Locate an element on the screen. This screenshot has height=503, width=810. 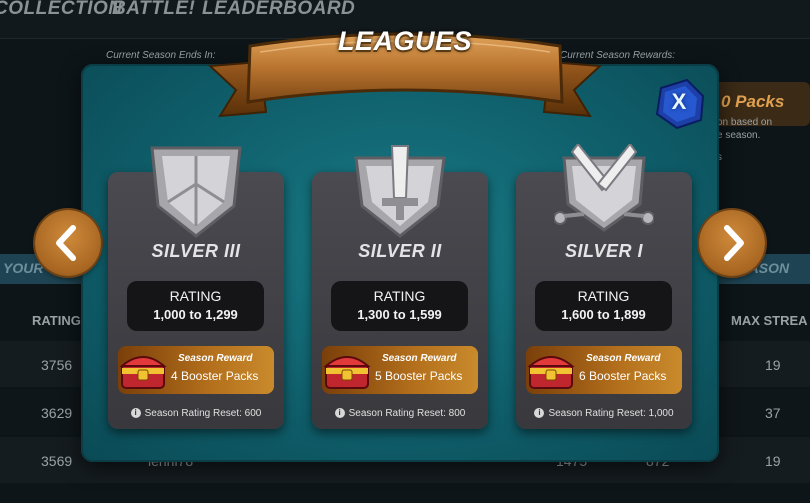
rewards-value: 0 Packs is located at coordinates (753, 101).